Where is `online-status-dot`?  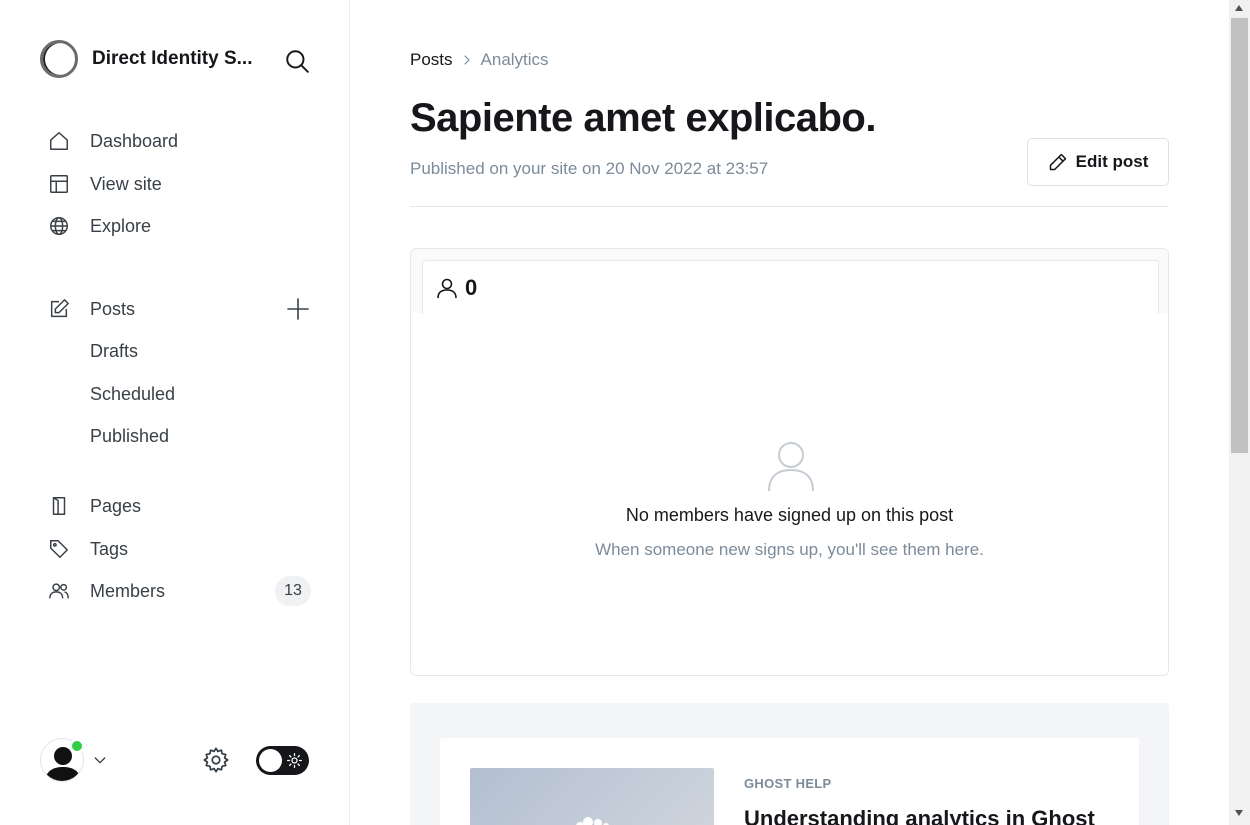
online-status-dot is located at coordinates (77, 746).